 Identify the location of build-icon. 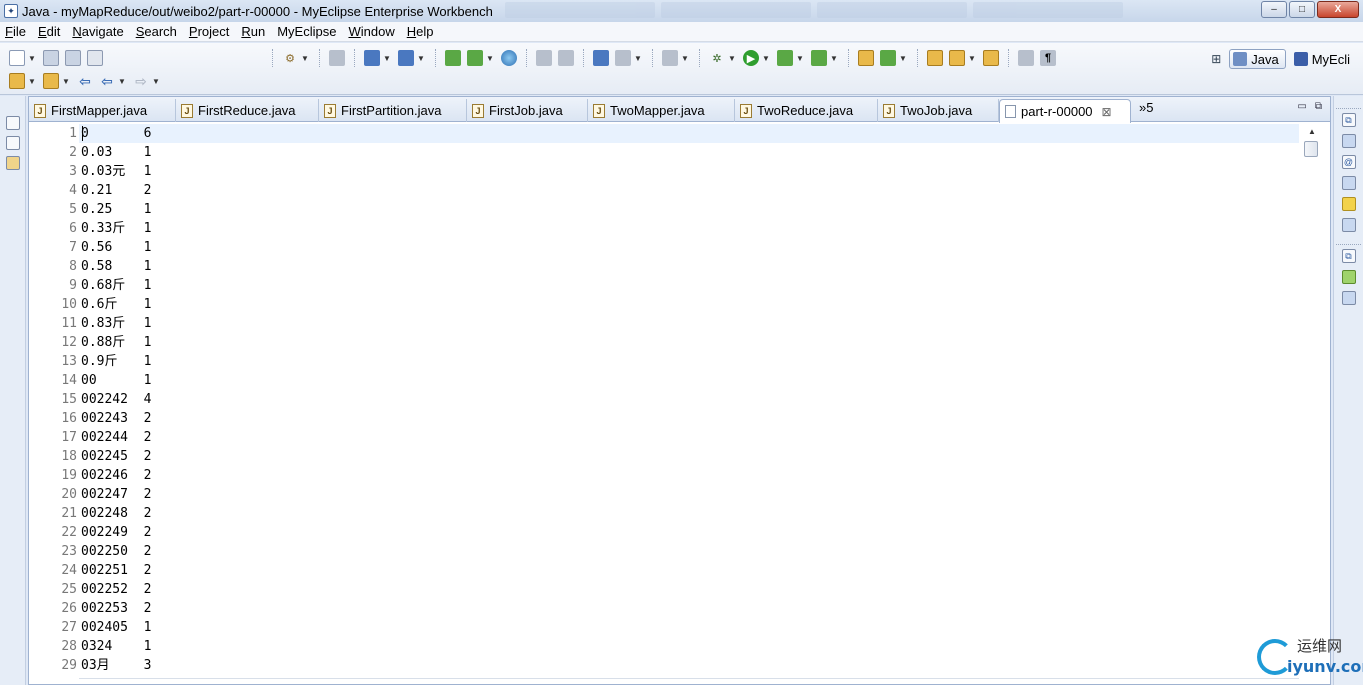
(544, 58).